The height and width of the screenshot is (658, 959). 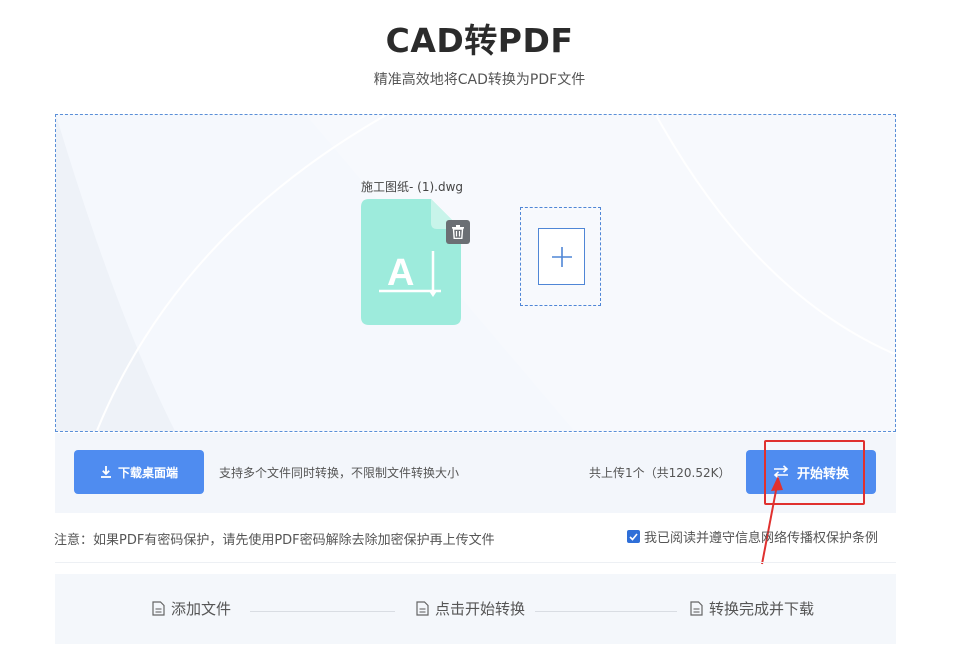 I want to click on file-name: 施工图纸- (1).dwg, so click(x=412, y=187).